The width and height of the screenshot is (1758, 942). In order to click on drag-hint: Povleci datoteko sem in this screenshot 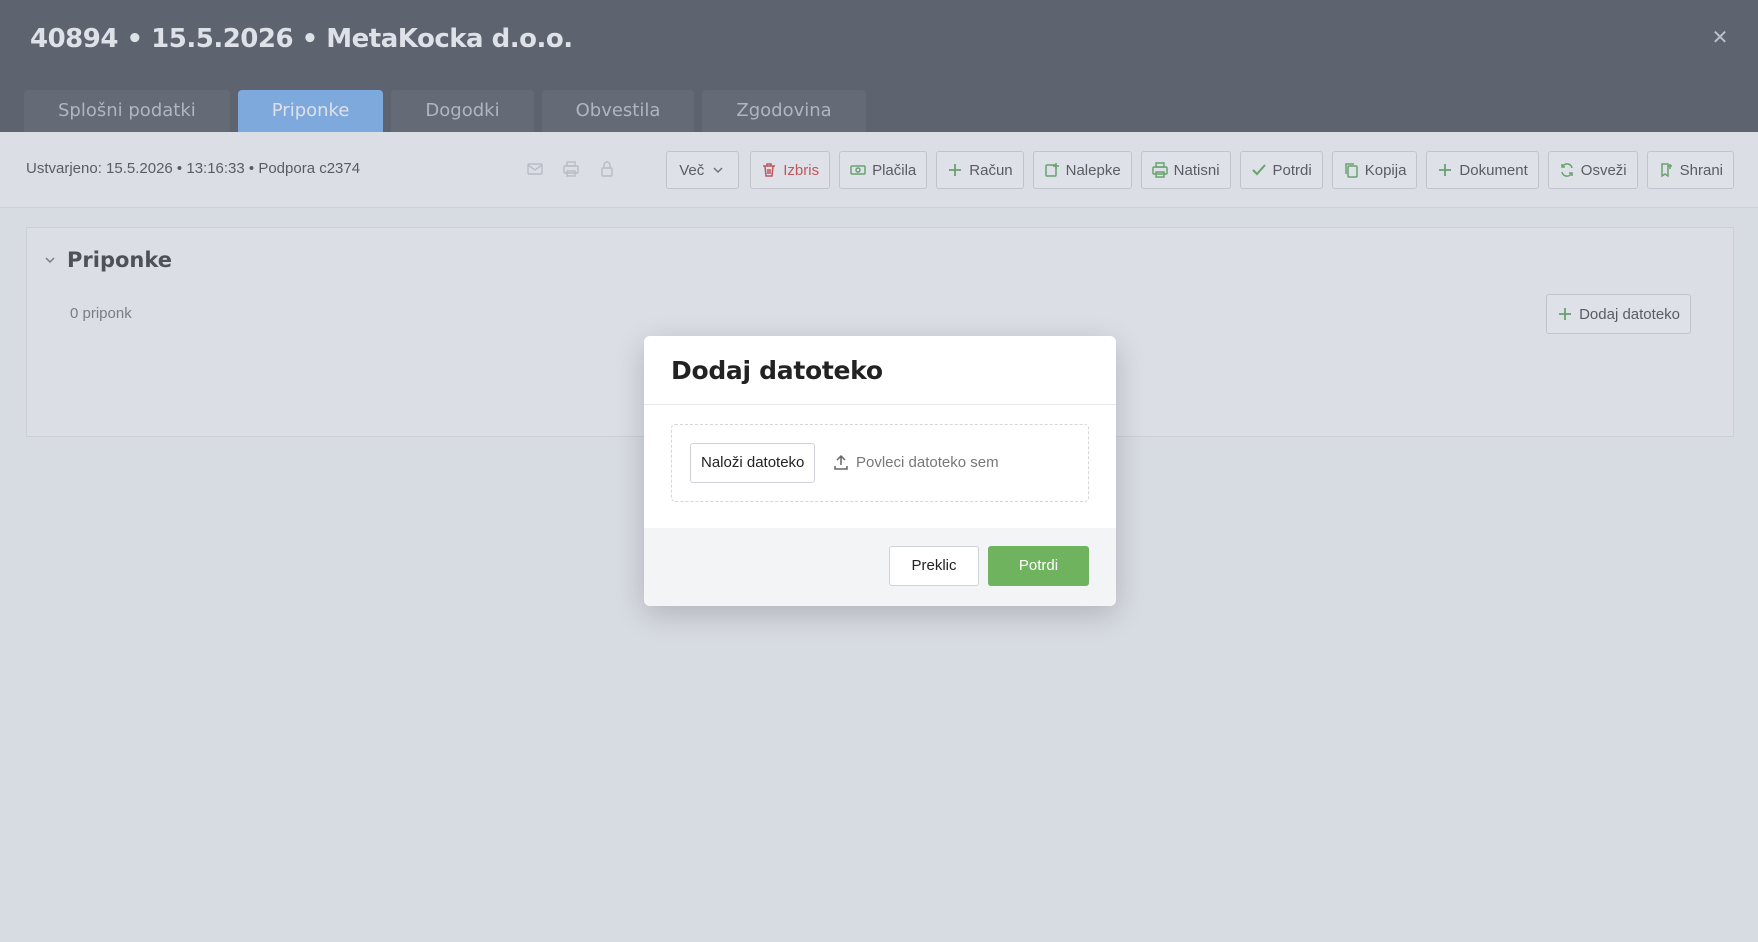, I will do `click(915, 462)`.